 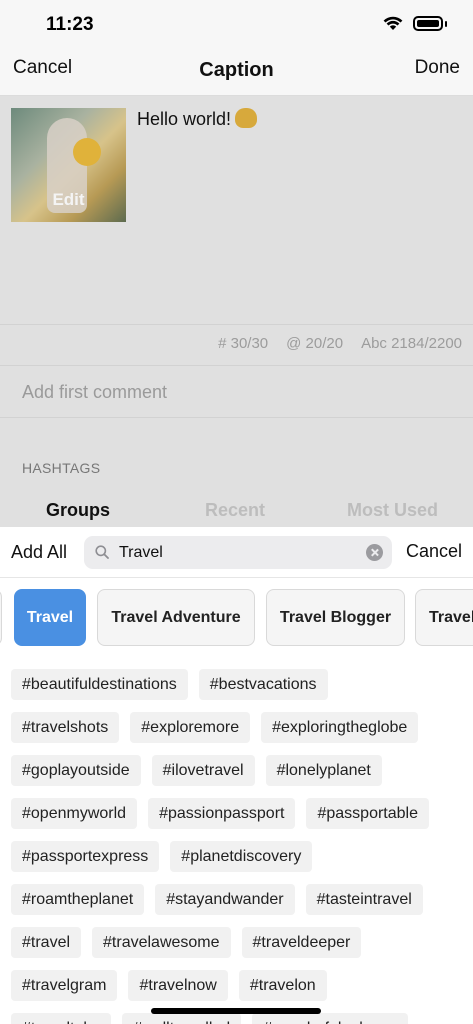 What do you see at coordinates (340, 727) in the screenshot?
I see `hashtag-chip: #exploringtheglobe` at bounding box center [340, 727].